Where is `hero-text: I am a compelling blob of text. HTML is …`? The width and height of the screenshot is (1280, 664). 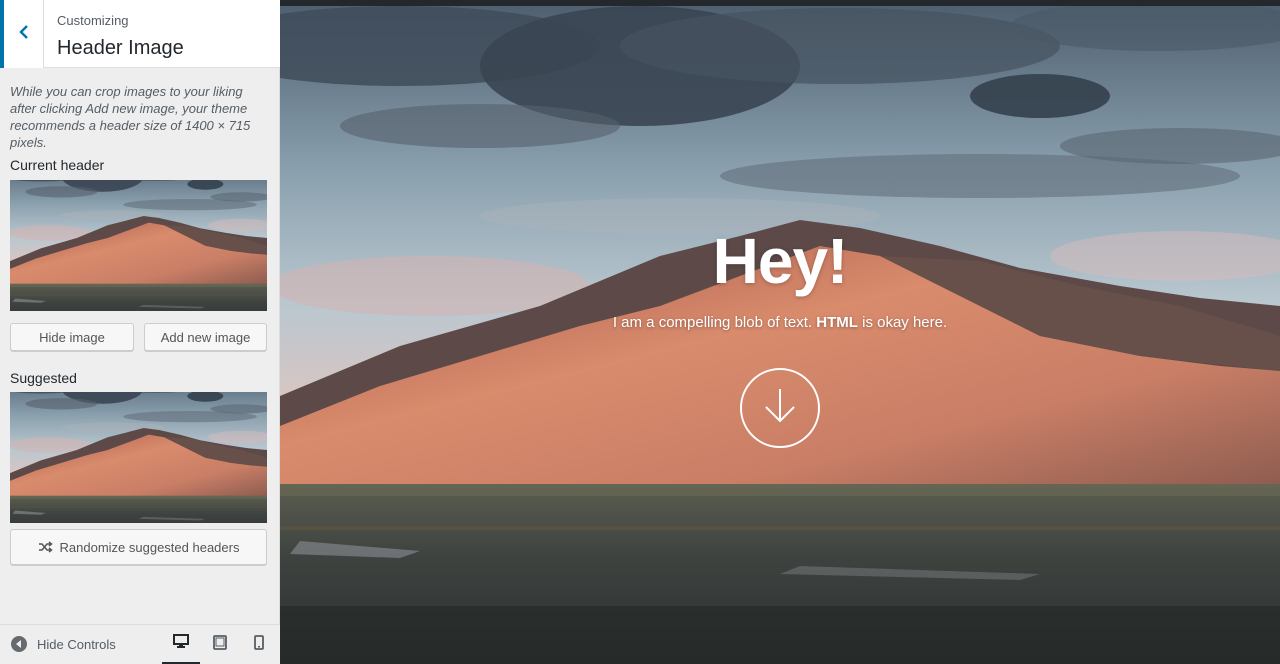
hero-text: I am a compelling blob of text. HTML is … is located at coordinates (780, 322).